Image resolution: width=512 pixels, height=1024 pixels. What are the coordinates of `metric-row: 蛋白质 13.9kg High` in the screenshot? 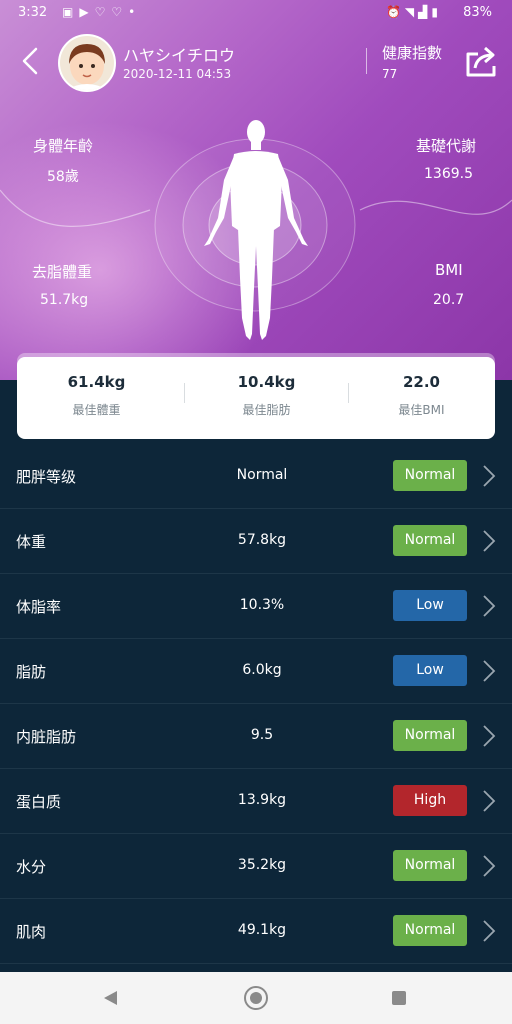 It's located at (256, 801).